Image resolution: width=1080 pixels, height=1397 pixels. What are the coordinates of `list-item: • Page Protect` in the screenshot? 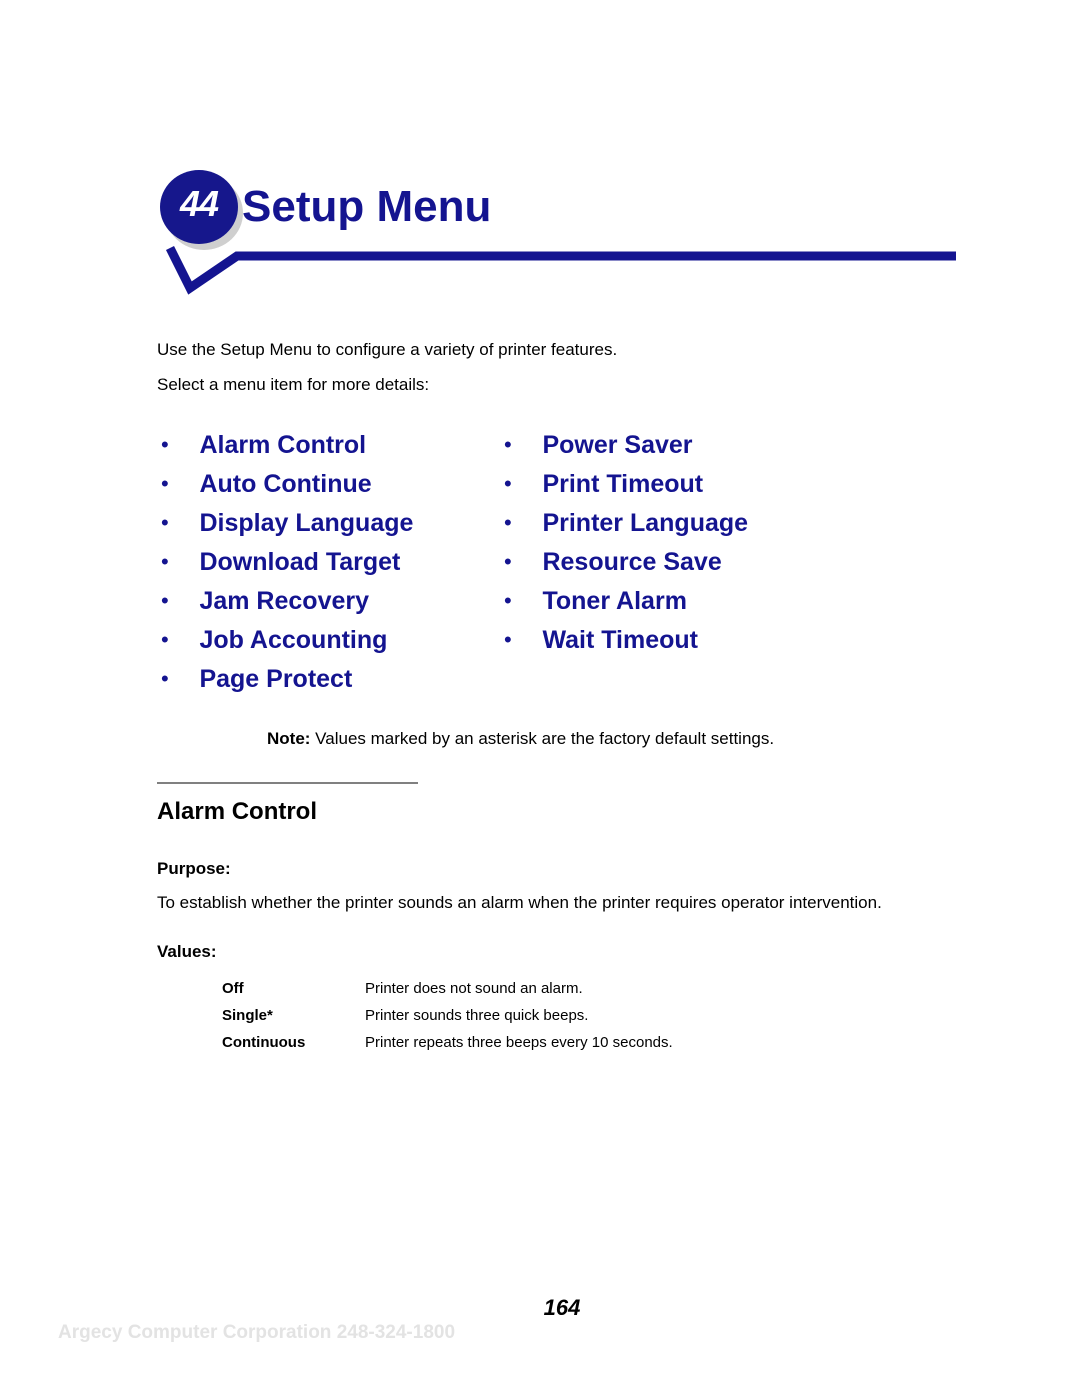 It's located at (285, 681).